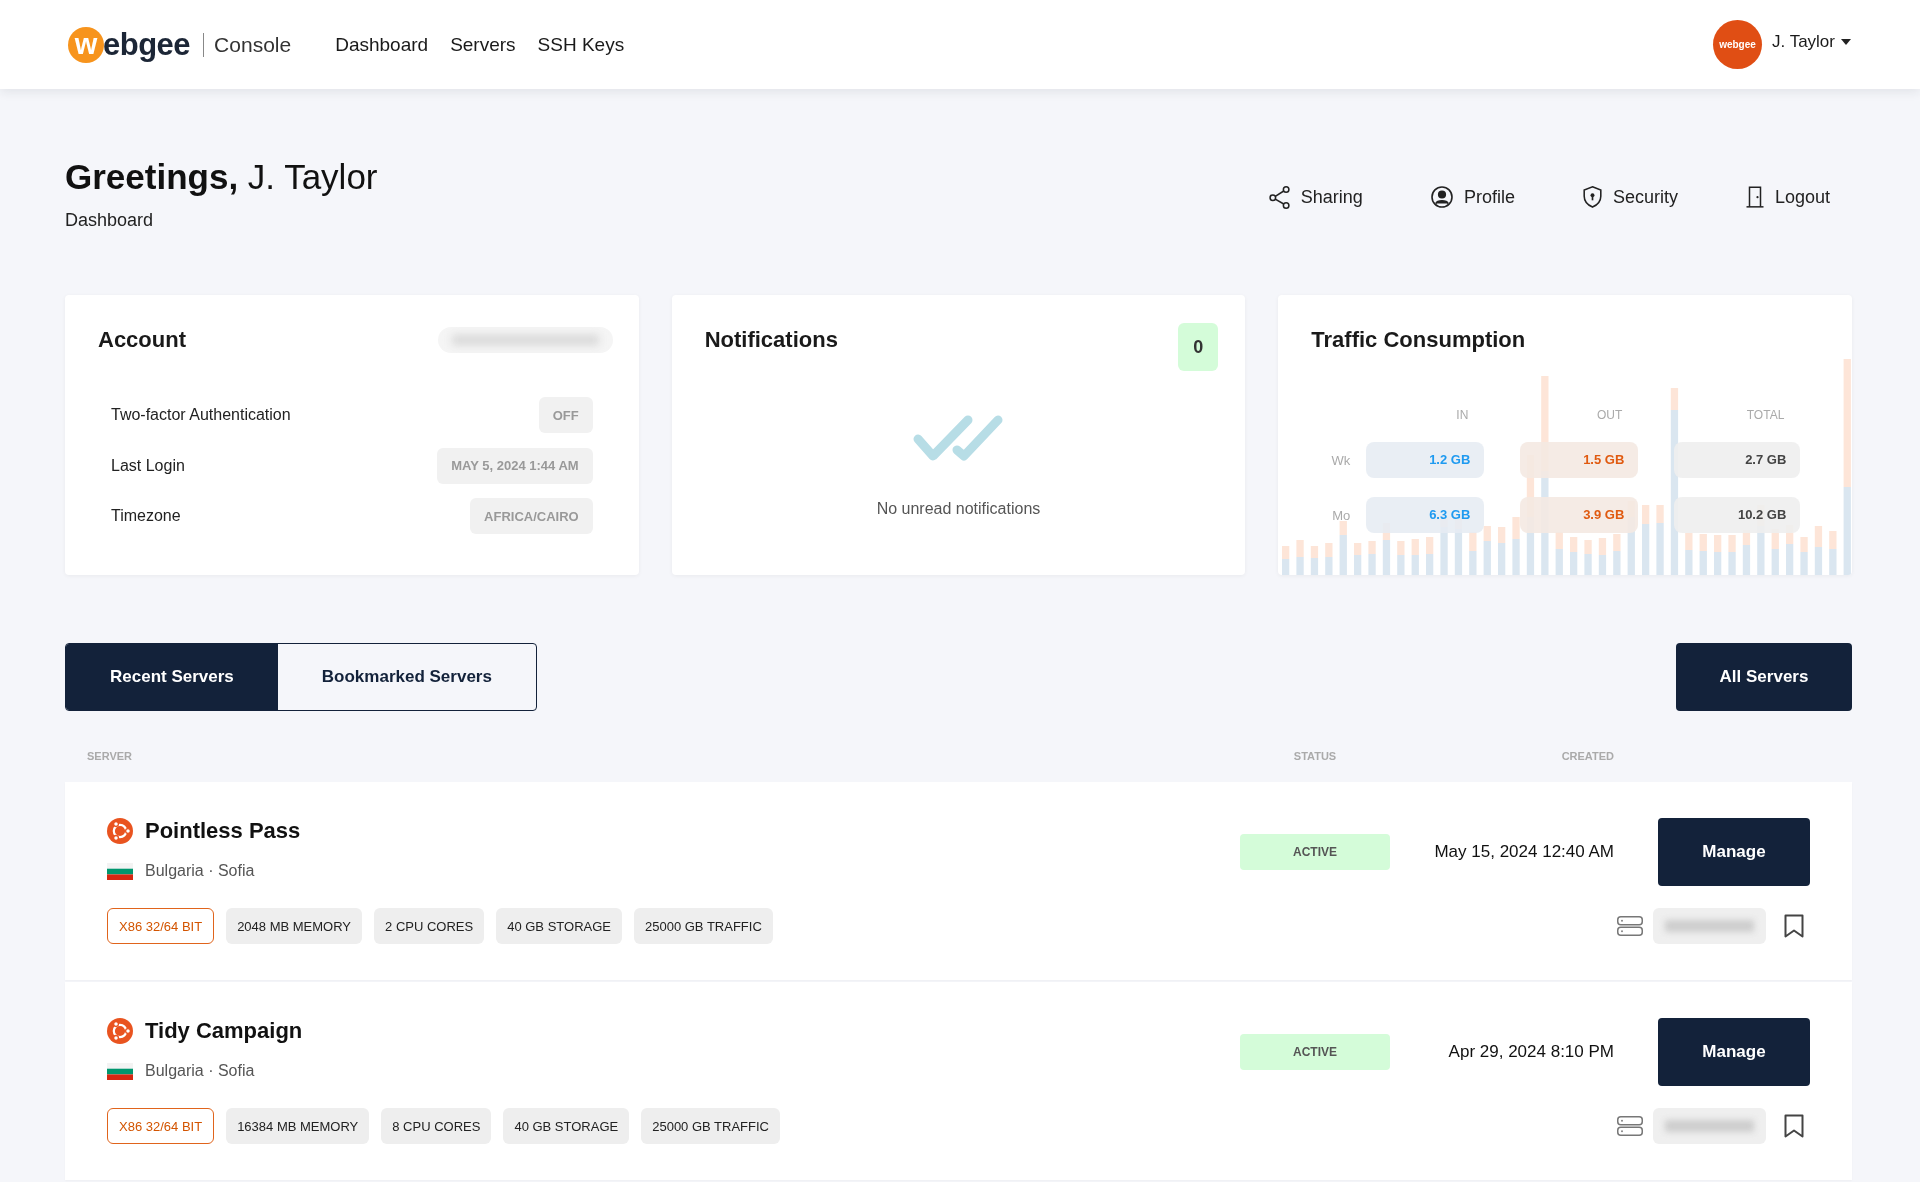 This screenshot has width=1920, height=1182. Describe the element at coordinates (1472, 197) in the screenshot. I see `action-link: Profile` at that location.